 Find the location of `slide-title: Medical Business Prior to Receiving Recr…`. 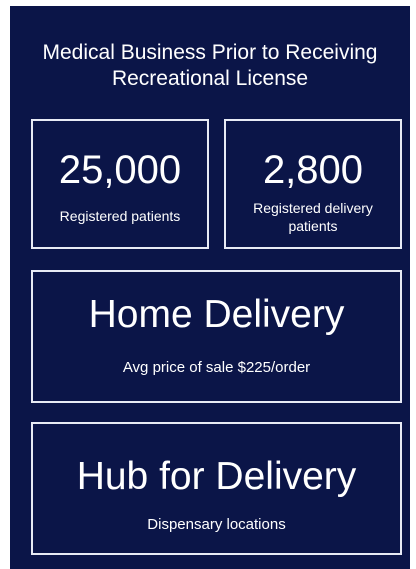

slide-title: Medical Business Prior to Receiving Recr… is located at coordinates (210, 65).